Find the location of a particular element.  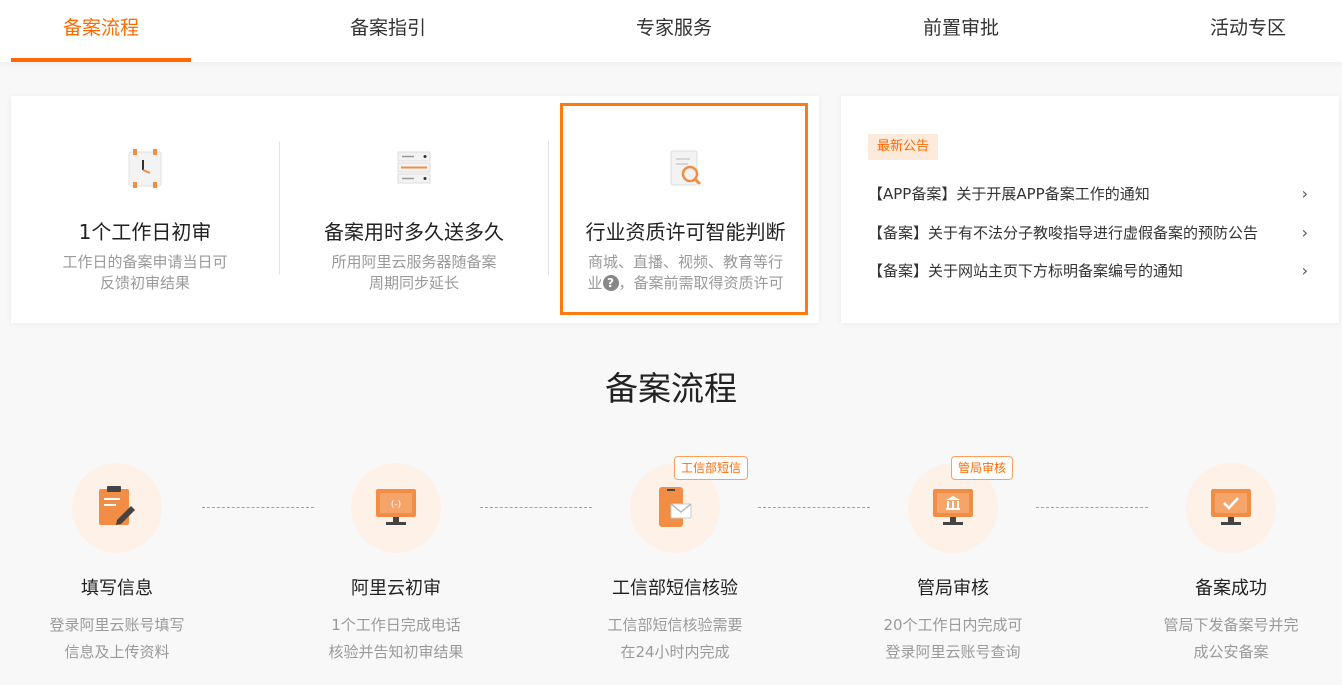

step-desc-line: 核验并告知初审结果 is located at coordinates (396, 652).